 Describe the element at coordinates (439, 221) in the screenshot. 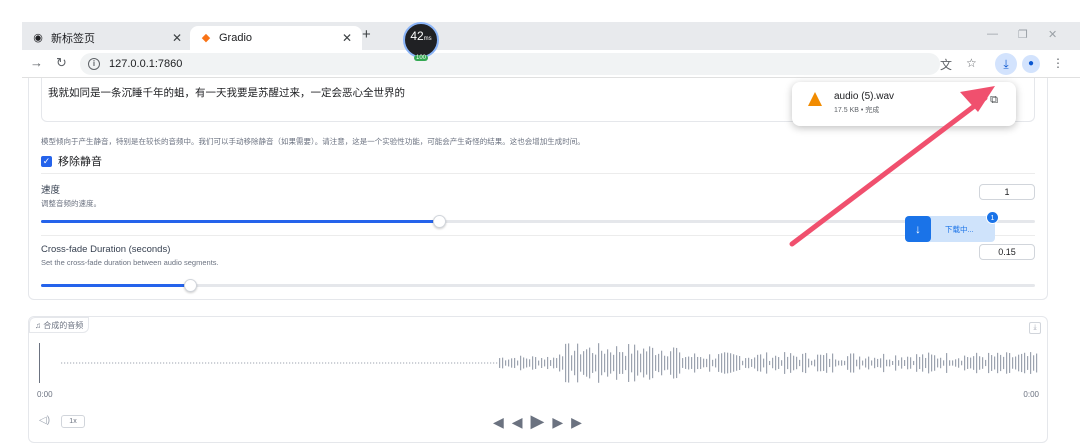

I see `speed-slider-thumb` at that location.